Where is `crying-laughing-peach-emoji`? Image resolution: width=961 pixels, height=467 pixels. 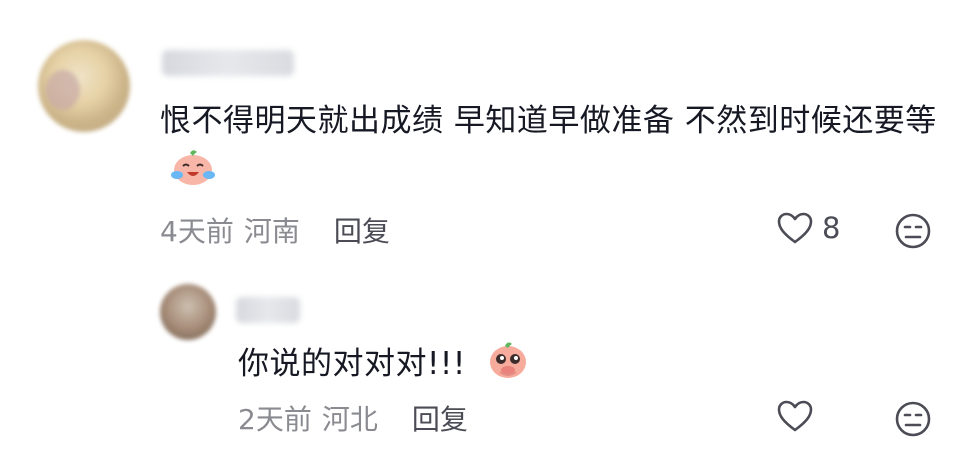 crying-laughing-peach-emoji is located at coordinates (193, 174).